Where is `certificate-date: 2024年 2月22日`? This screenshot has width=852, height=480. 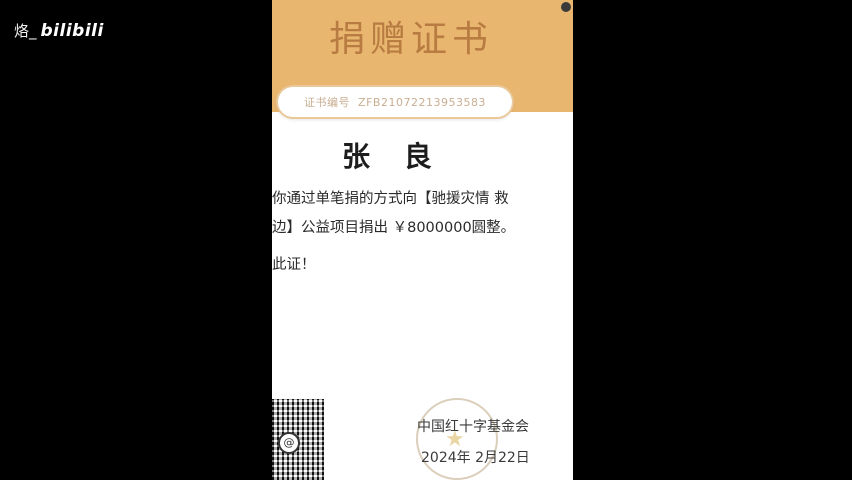 certificate-date: 2024年 2月22日 is located at coordinates (475, 458).